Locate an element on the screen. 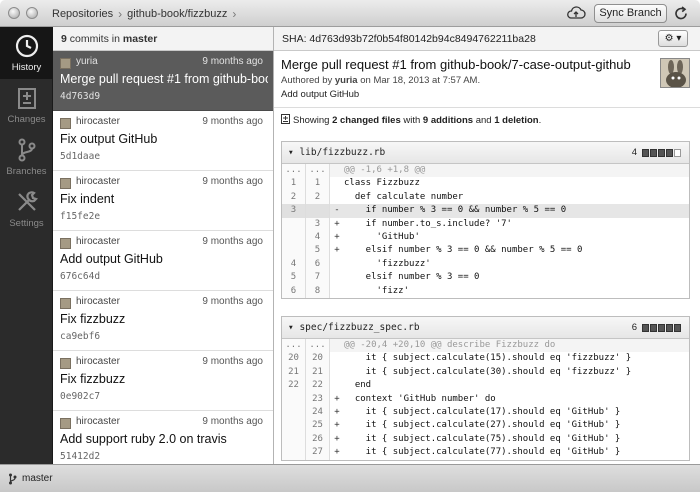 This screenshot has height=492, width=700. gear-icon: ⚙ ▾ is located at coordinates (673, 38).